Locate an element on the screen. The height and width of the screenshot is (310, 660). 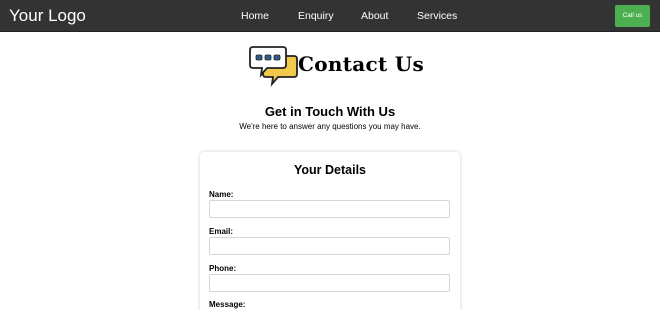
email-input is located at coordinates (329, 246).